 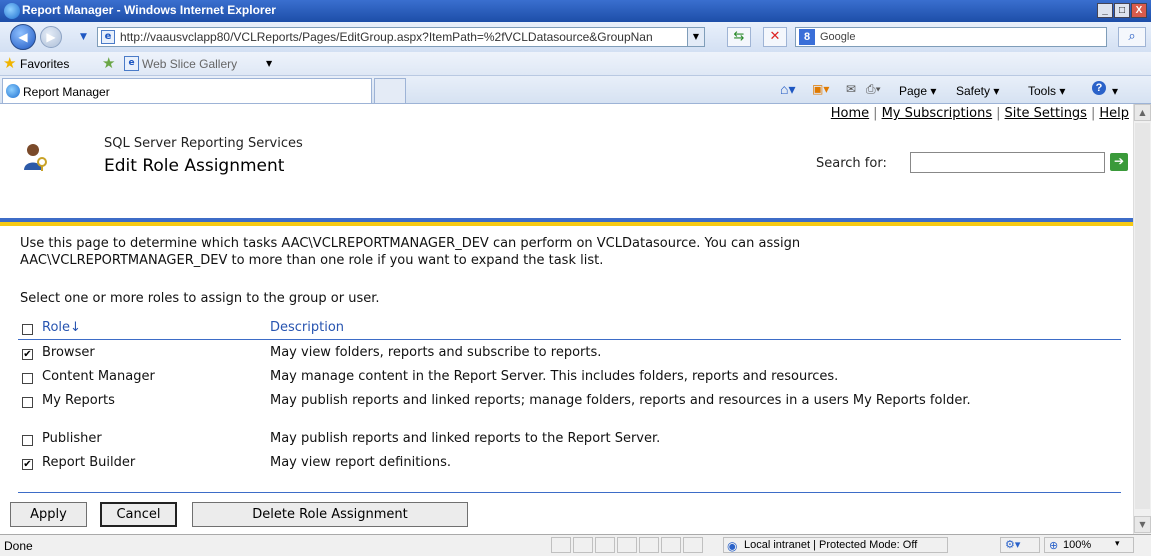 I want to click on header-divider-yellow, so click(x=566, y=224).